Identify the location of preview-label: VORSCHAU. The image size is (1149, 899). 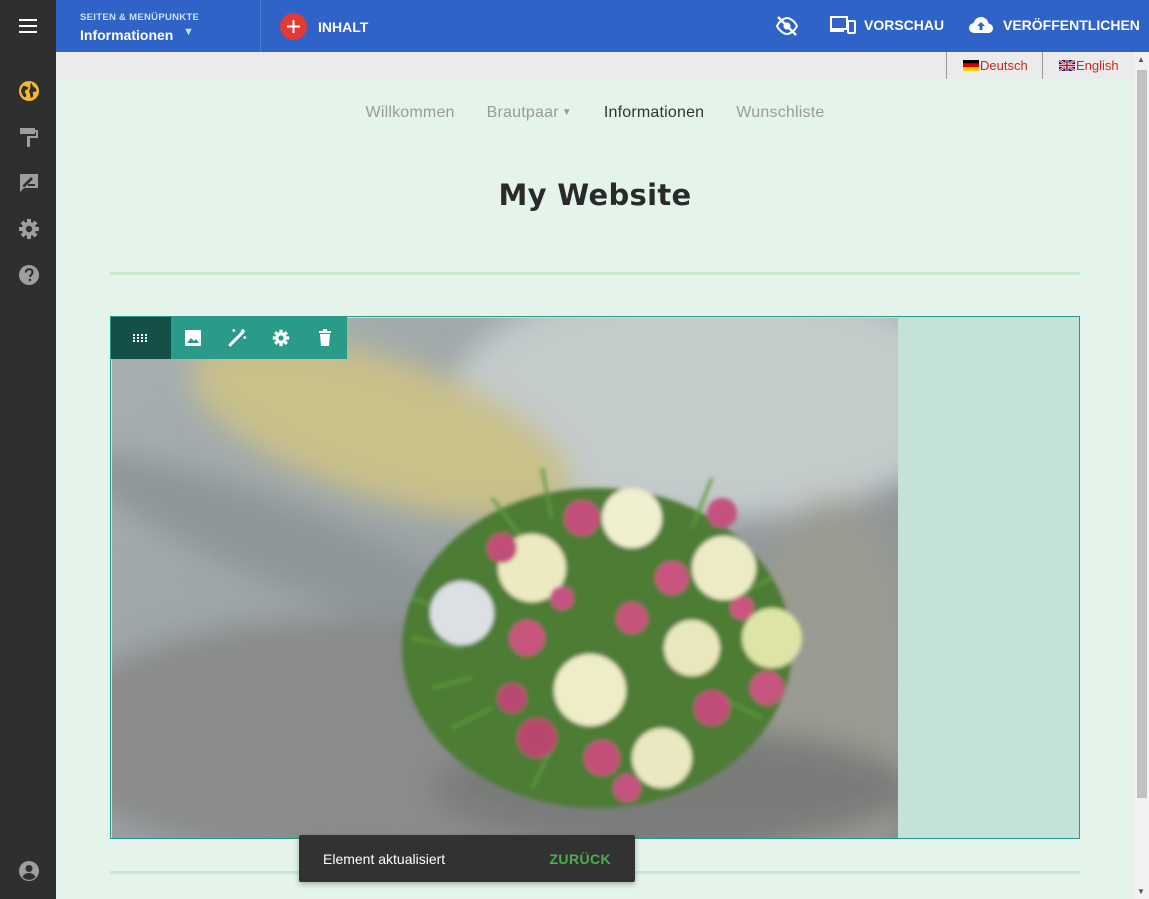
(904, 25).